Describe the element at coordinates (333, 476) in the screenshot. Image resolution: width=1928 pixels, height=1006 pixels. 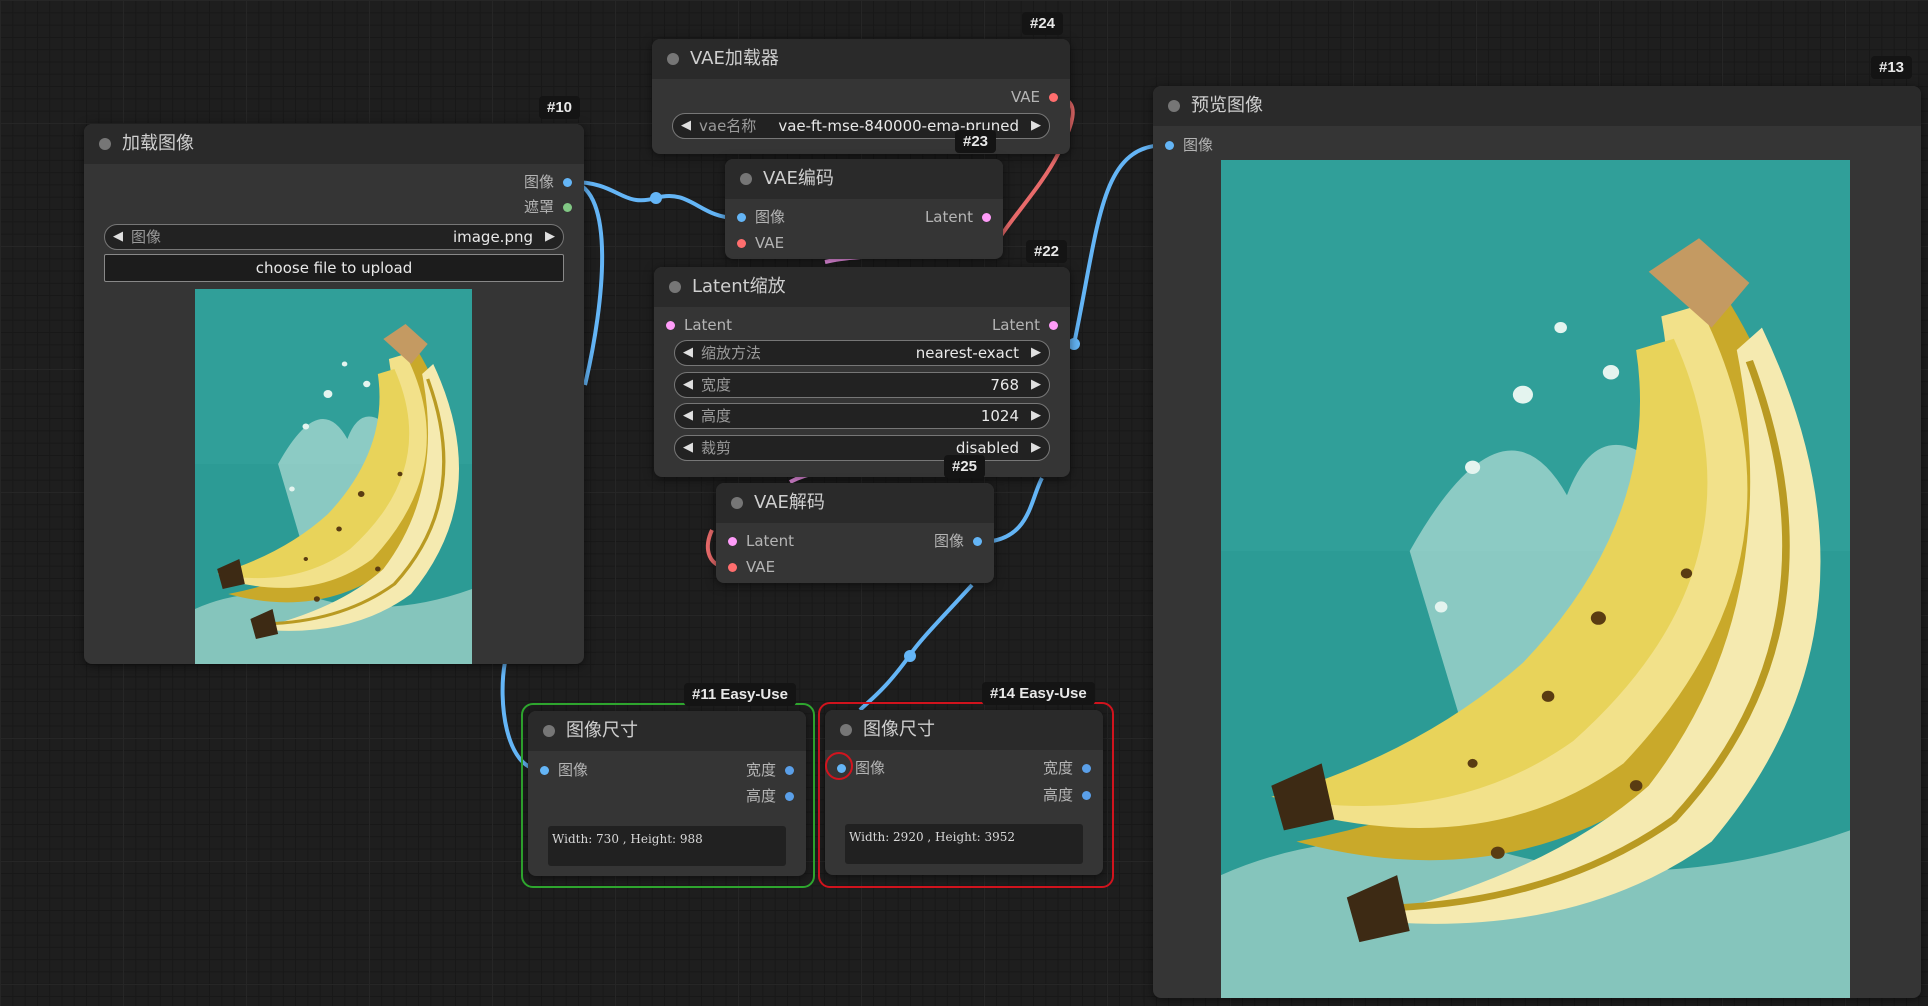
I see `image-preview-thumbnail` at that location.